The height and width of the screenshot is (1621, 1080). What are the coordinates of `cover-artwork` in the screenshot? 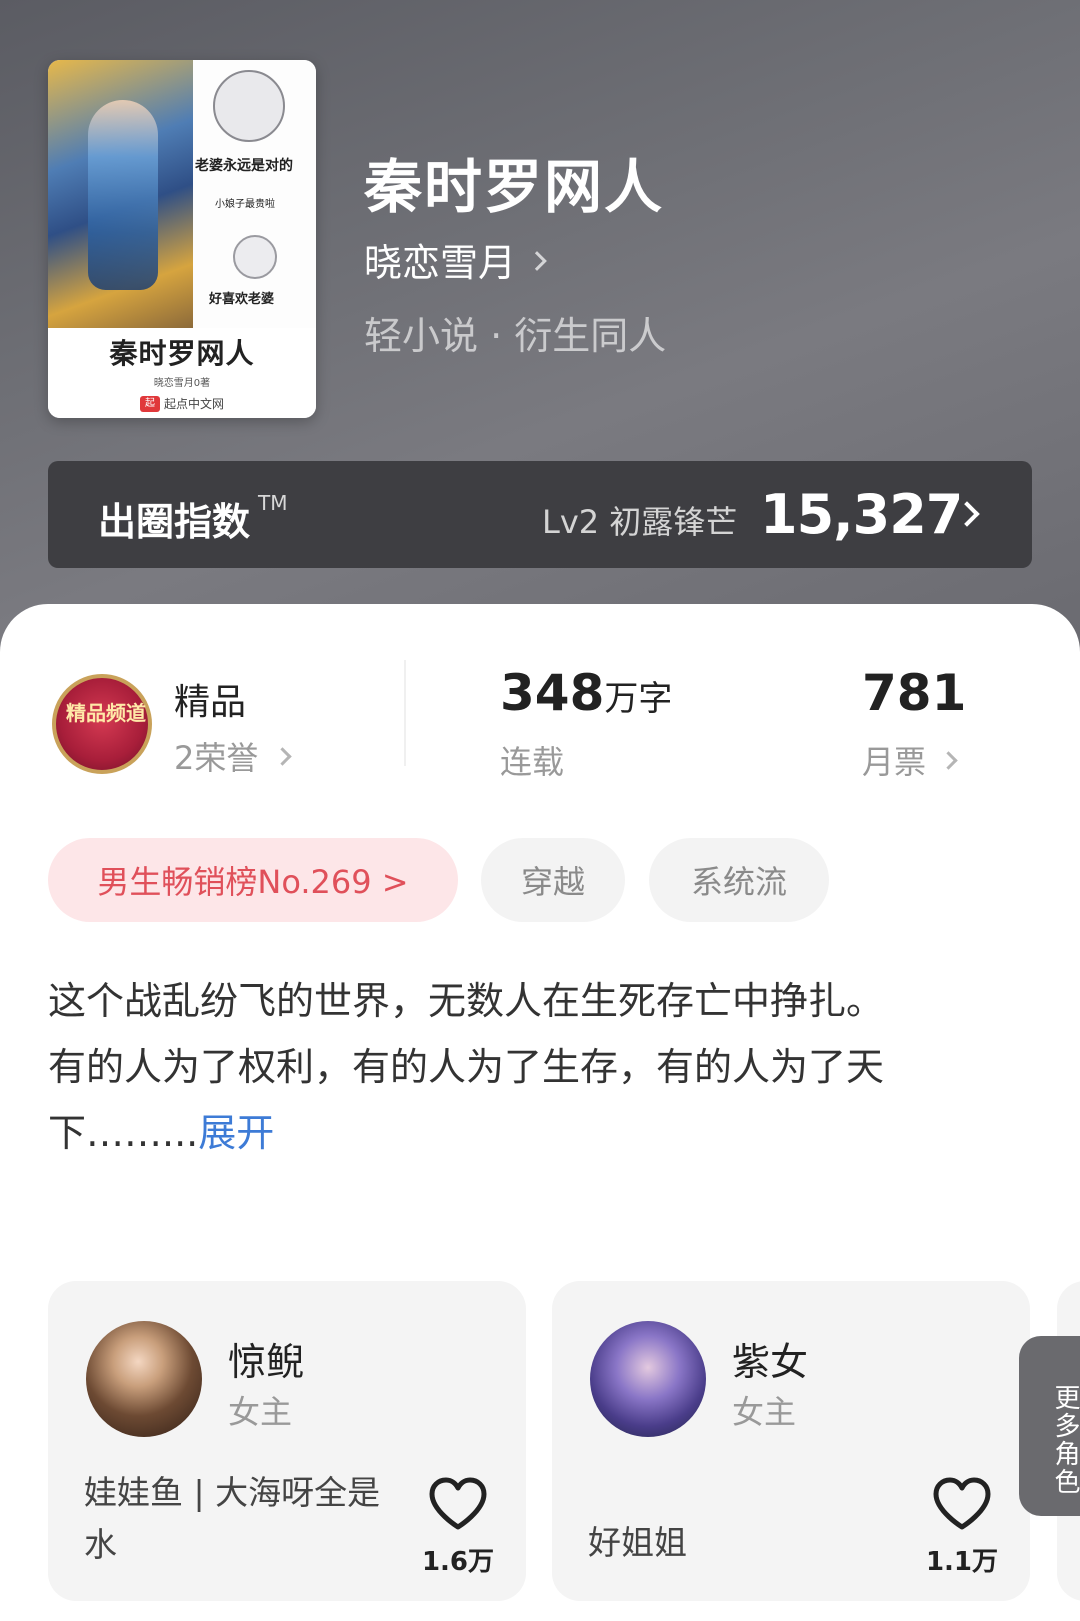 It's located at (120, 194).